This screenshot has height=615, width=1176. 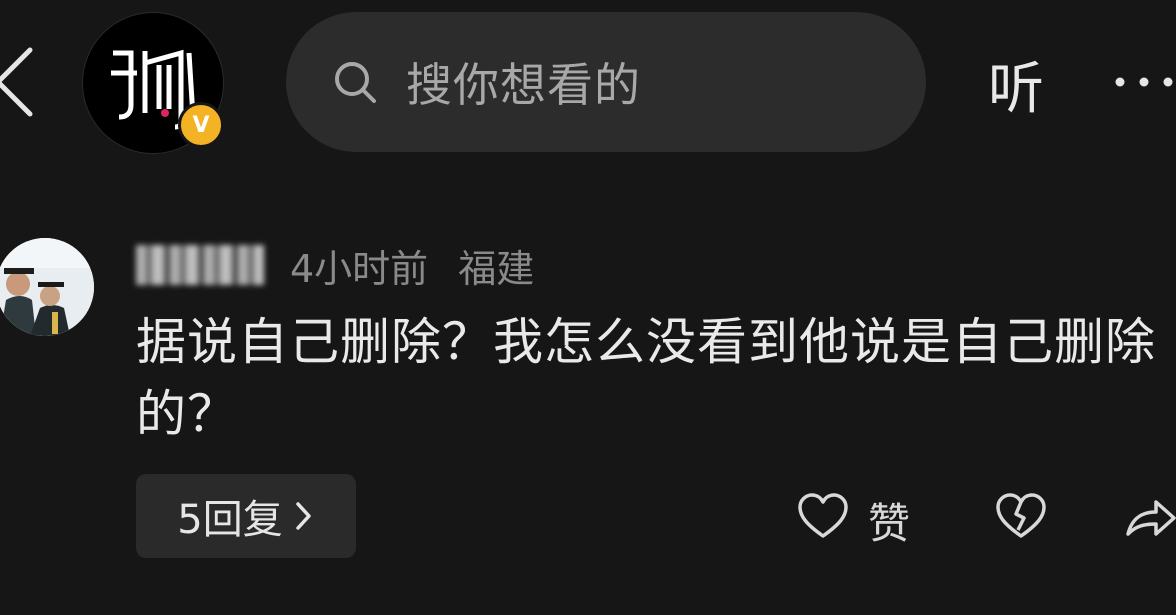 I want to click on search-bar: 搜你想看的, so click(x=606, y=82).